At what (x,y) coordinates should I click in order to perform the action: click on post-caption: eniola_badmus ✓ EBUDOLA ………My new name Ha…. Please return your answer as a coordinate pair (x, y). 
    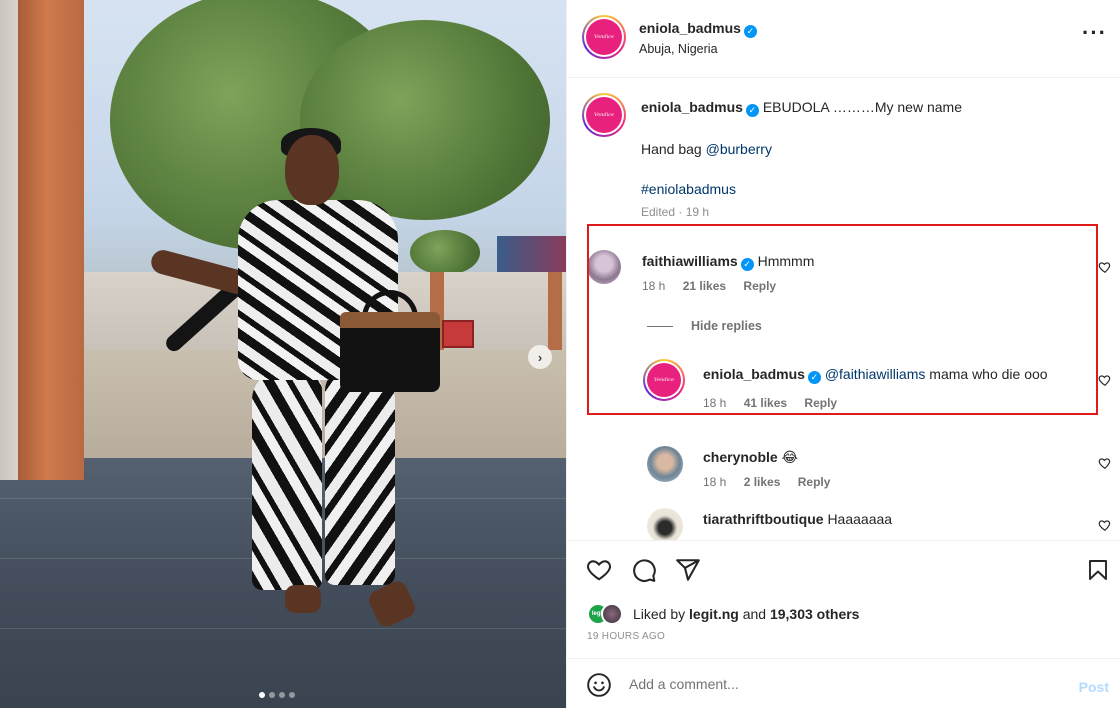
    Looking at the image, I should click on (871, 158).